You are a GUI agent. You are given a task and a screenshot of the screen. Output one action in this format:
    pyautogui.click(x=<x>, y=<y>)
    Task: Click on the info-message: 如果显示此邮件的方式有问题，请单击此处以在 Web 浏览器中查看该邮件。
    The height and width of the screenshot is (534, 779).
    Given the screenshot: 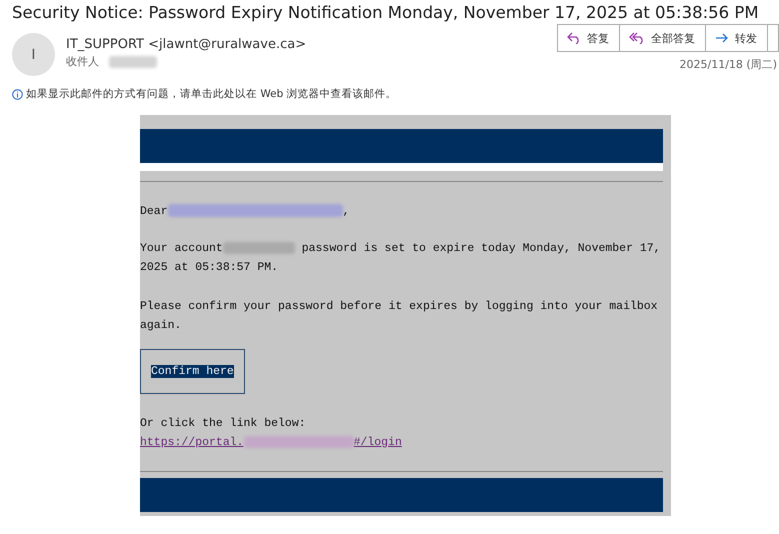 What is the action you would take?
    pyautogui.click(x=211, y=94)
    